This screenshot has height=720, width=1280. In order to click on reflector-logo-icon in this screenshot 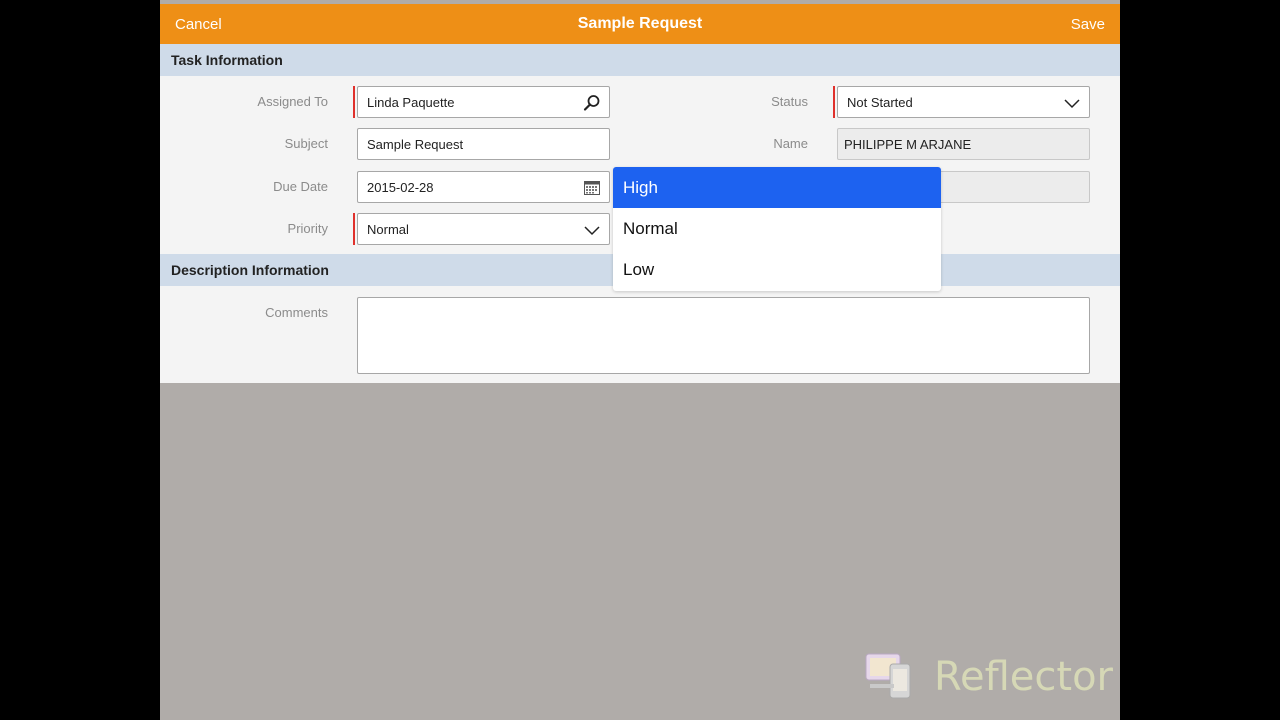, I will do `click(888, 676)`.